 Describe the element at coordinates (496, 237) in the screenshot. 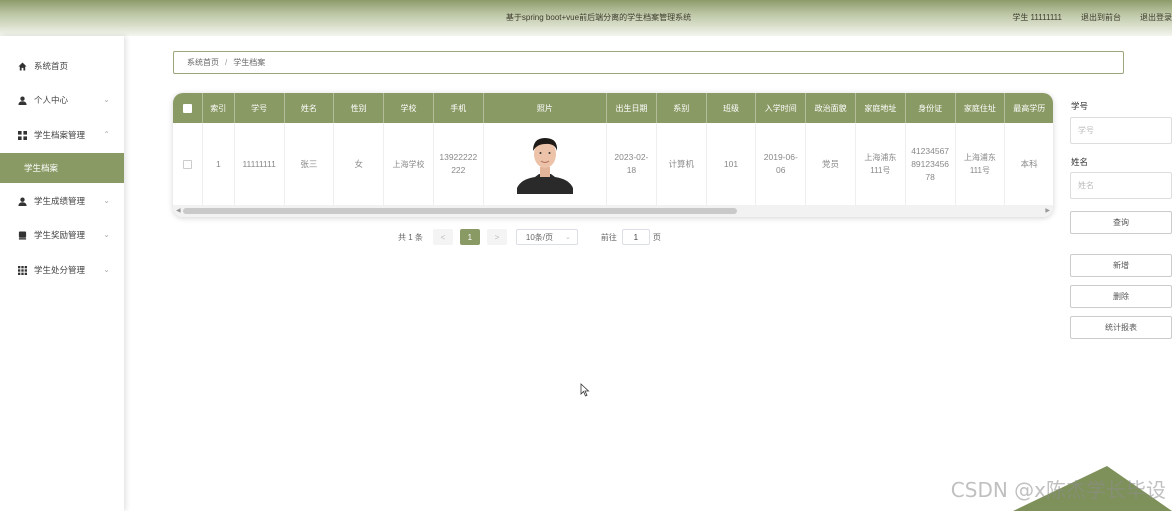

I see `next-page-button: >` at that location.